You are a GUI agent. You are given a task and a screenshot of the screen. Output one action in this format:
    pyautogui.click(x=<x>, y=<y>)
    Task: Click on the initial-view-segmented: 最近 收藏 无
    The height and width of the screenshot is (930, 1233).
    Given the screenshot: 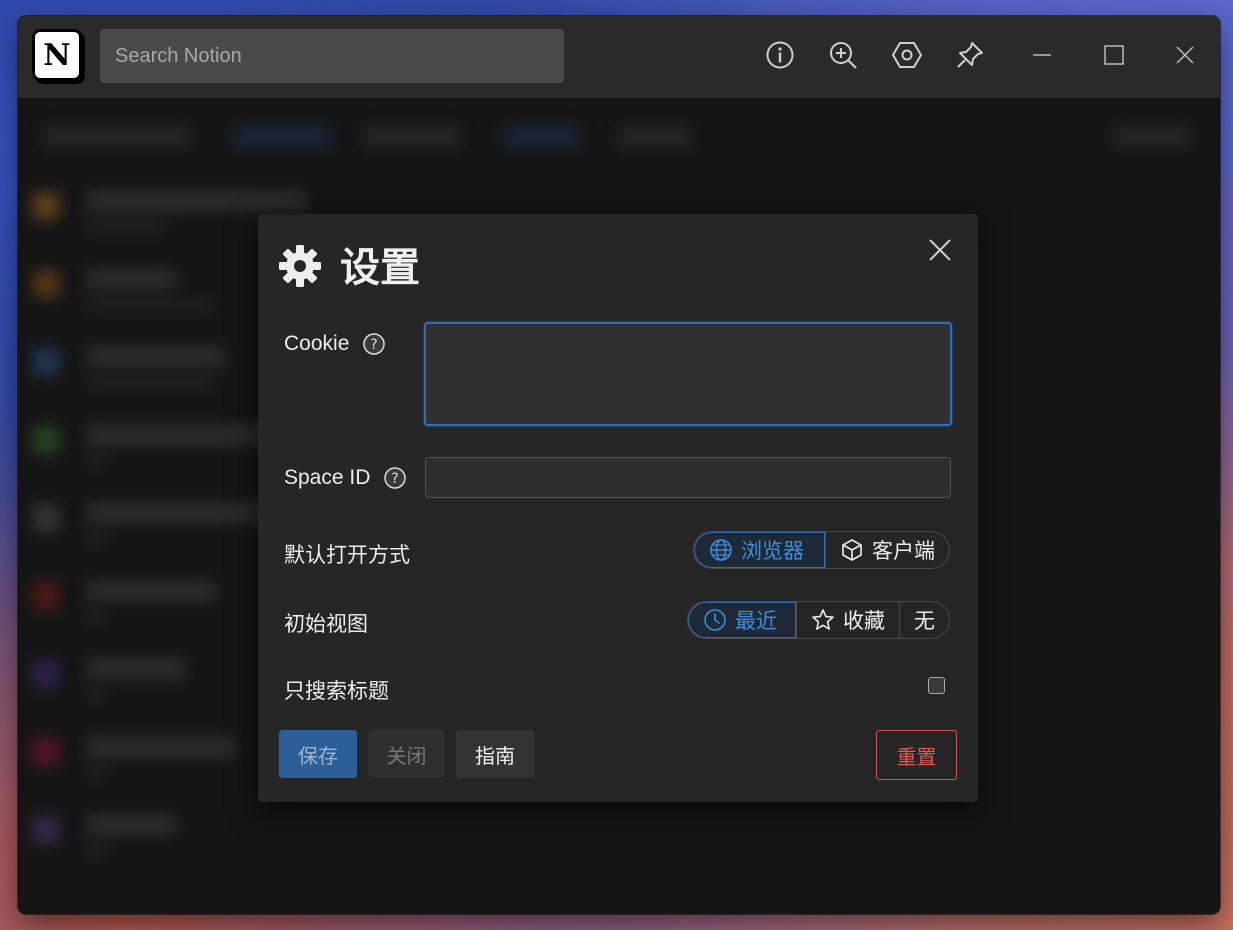 What is the action you would take?
    pyautogui.click(x=818, y=620)
    